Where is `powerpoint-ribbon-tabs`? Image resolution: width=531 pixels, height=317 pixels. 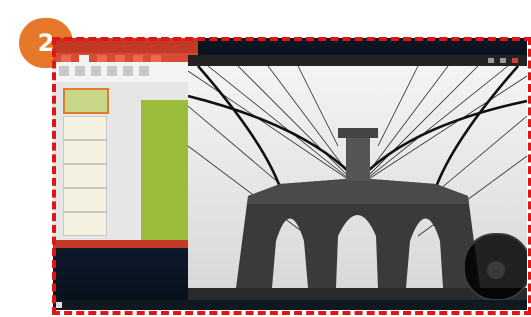
powerpoint-ribbon-tabs is located at coordinates (125, 57).